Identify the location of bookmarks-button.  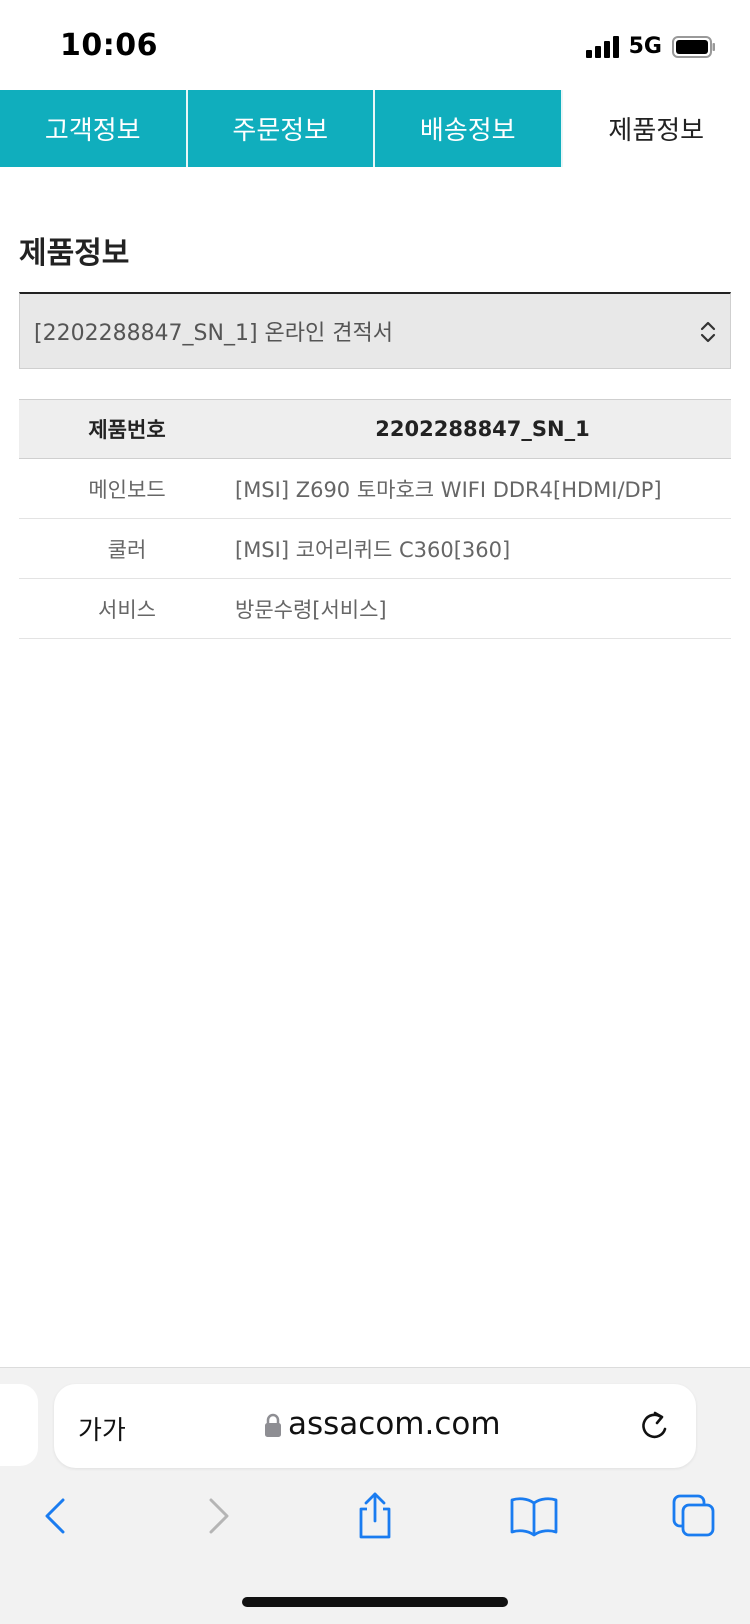
(534, 1516).